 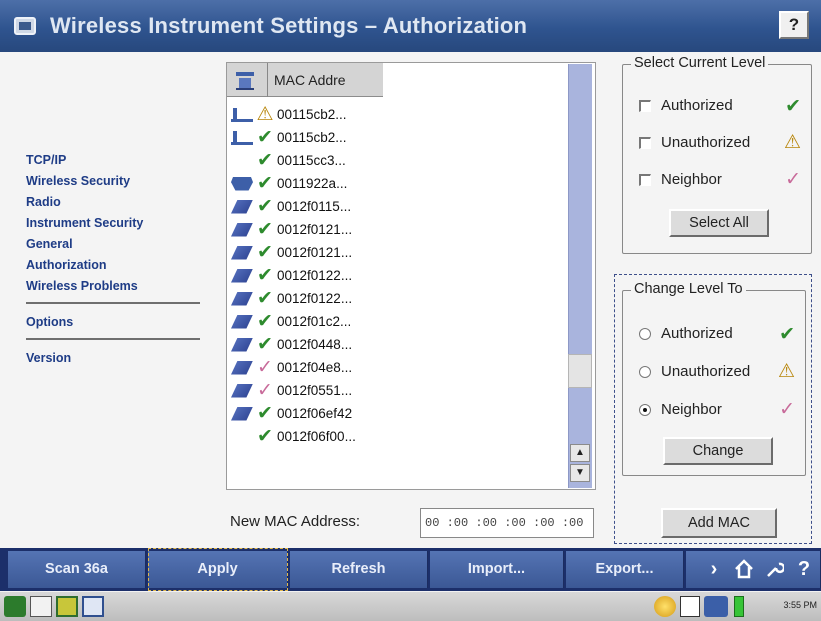 I want to click on select-current-level-legend: Select Current Level, so click(x=700, y=63).